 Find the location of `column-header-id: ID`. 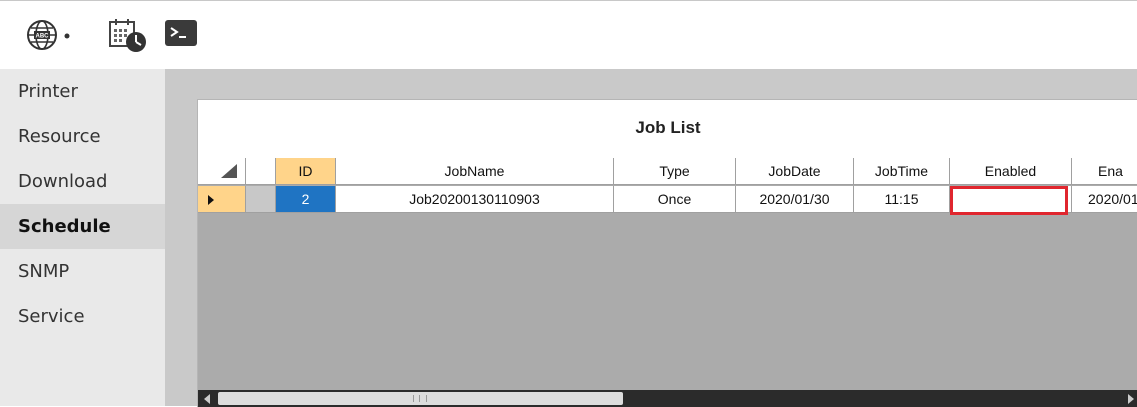

column-header-id: ID is located at coordinates (306, 171).